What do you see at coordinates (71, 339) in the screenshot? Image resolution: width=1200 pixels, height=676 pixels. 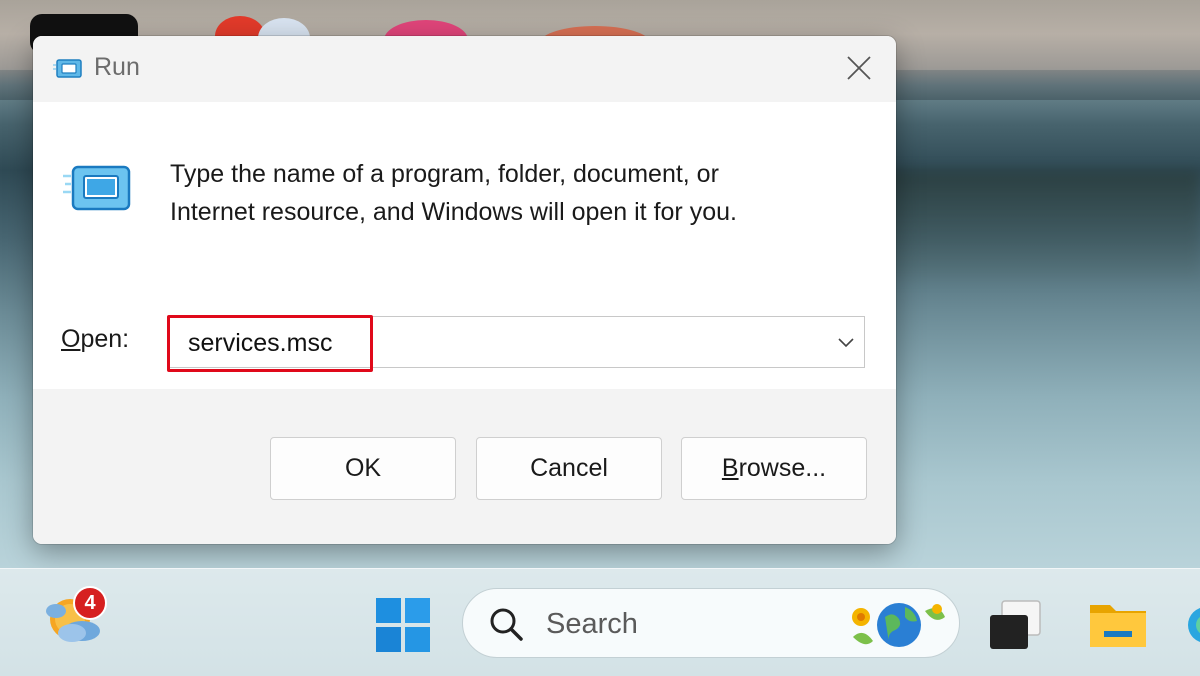 I see `open-label-accelerator: O` at bounding box center [71, 339].